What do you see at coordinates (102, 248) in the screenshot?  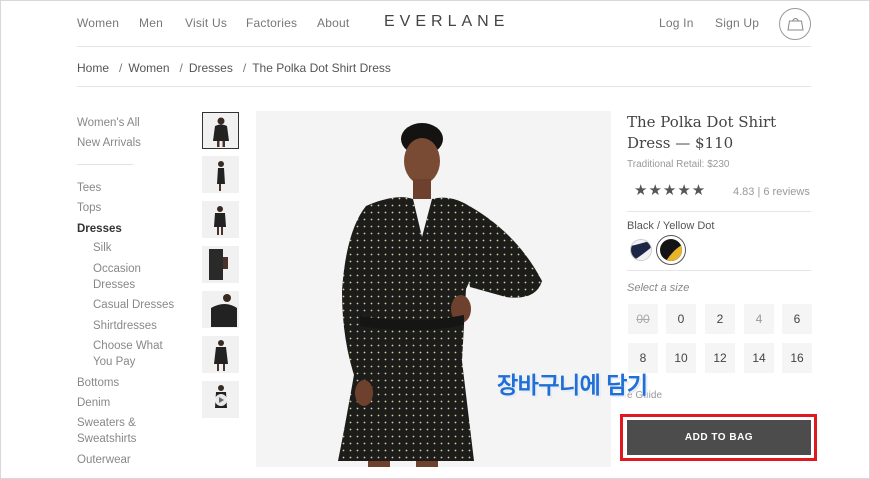 I see `sidebar-item-silk: Silk` at bounding box center [102, 248].